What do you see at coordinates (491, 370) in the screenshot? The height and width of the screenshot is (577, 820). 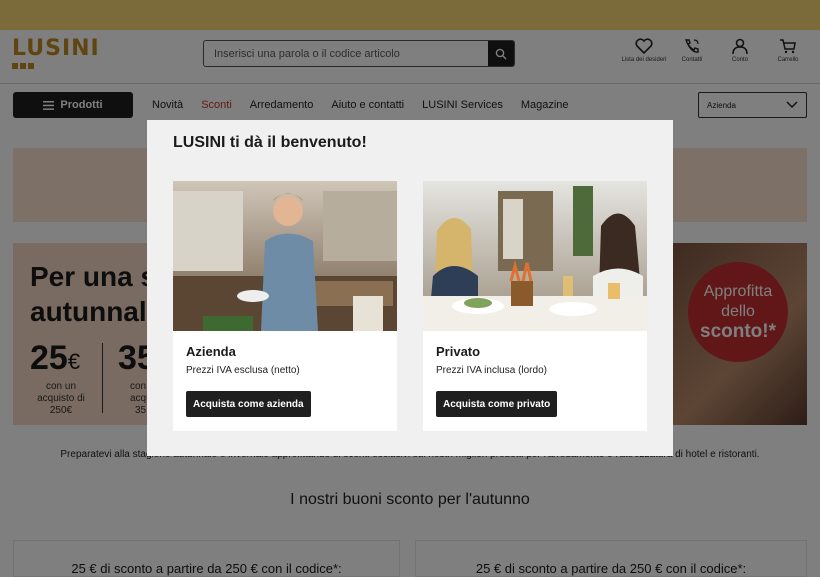 I see `private-subtitle: Prezzi IVA inclusa (lordo)` at bounding box center [491, 370].